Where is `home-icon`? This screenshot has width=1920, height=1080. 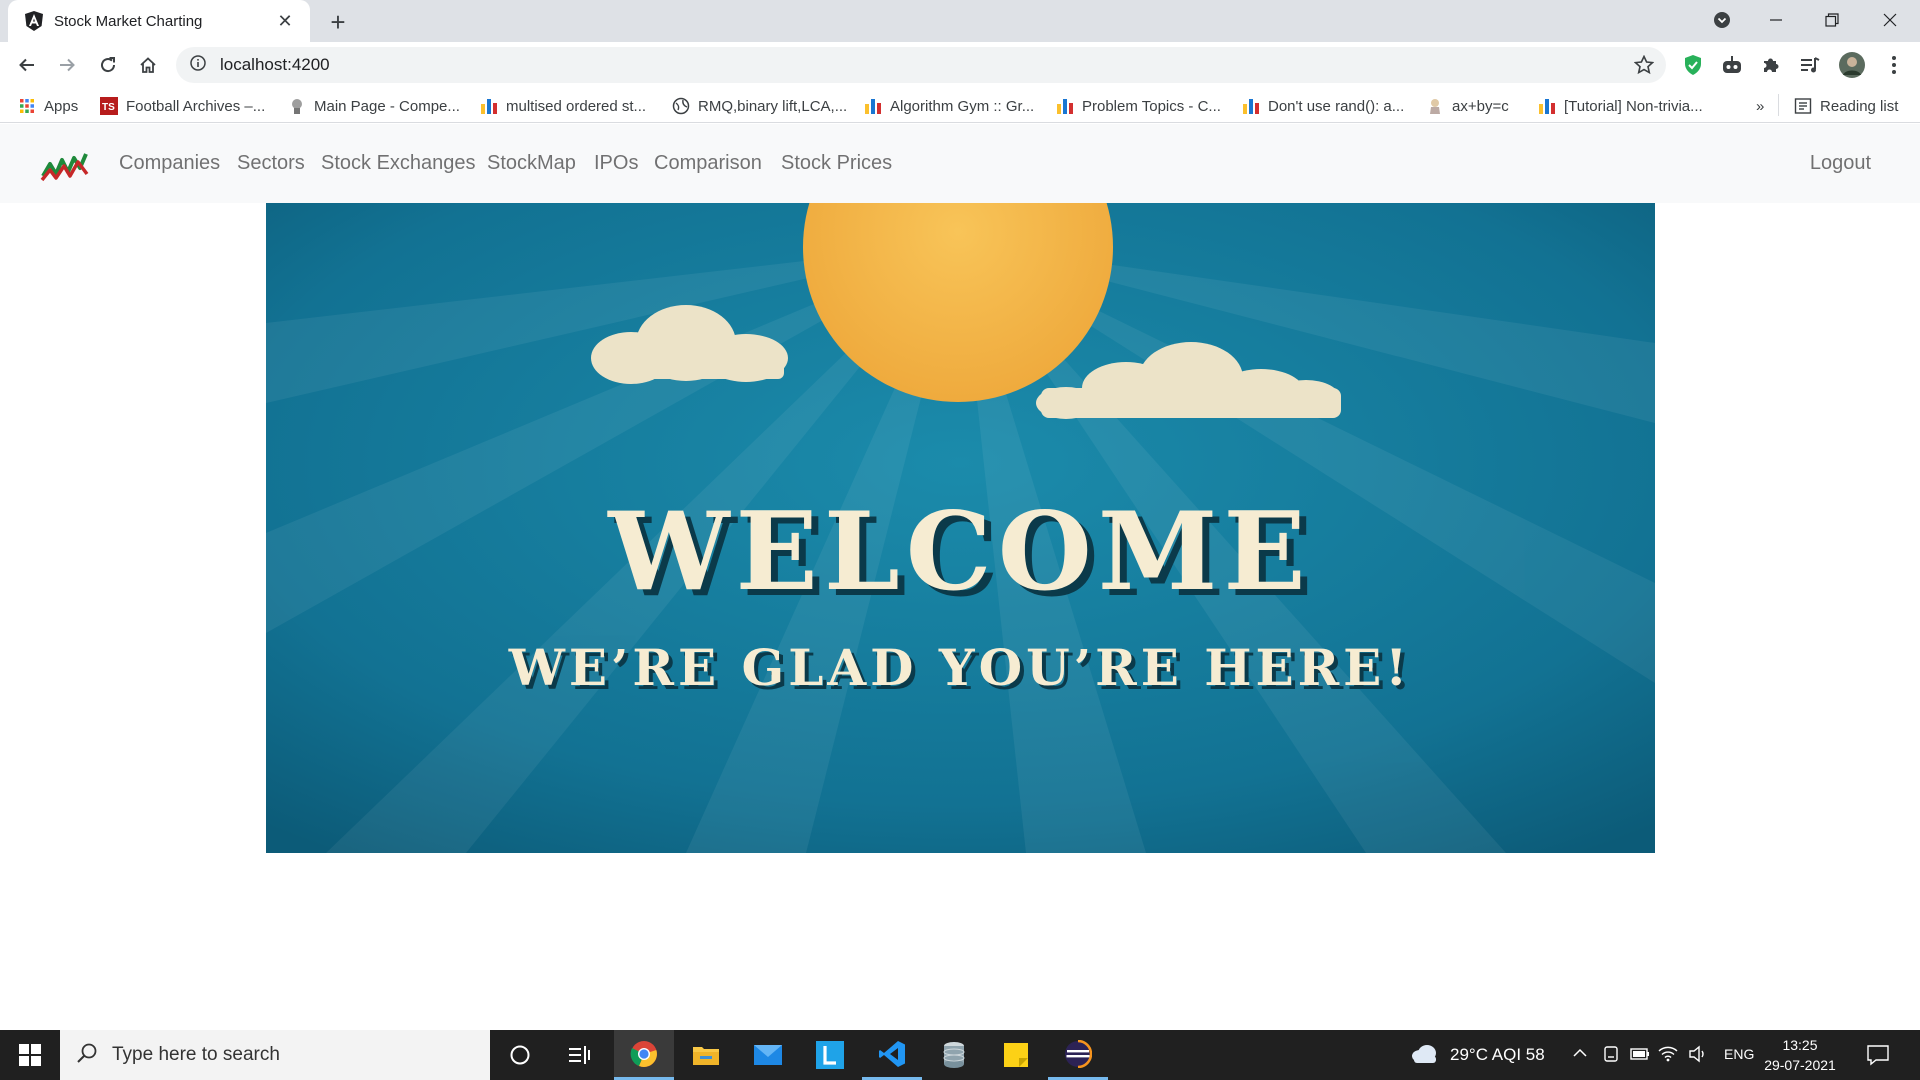 home-icon is located at coordinates (148, 65).